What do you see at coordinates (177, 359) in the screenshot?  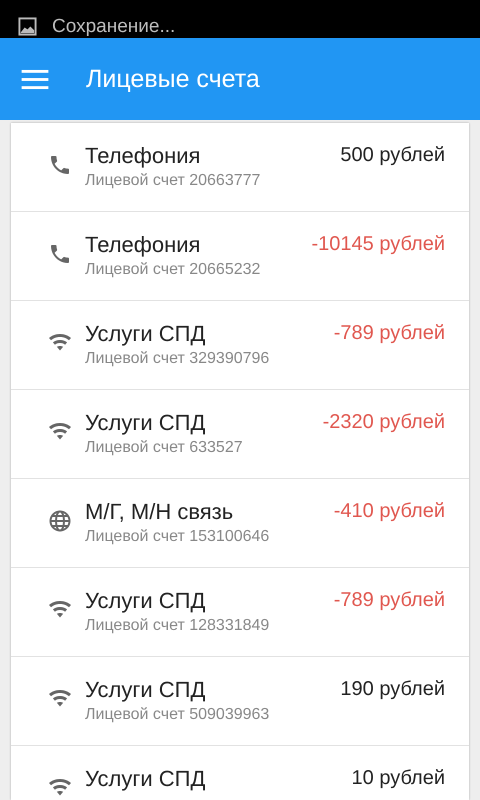 I see `account-number: Лицевой счет 329390796` at bounding box center [177, 359].